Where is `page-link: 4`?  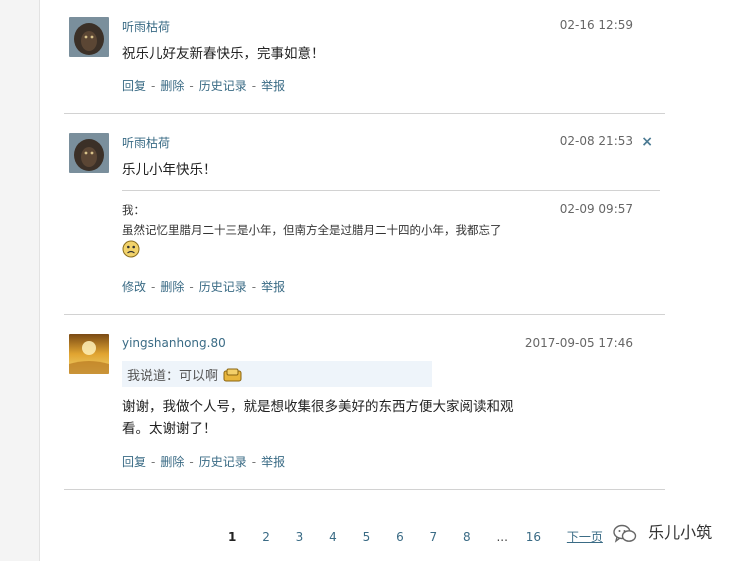
page-link: 4 is located at coordinates (333, 537).